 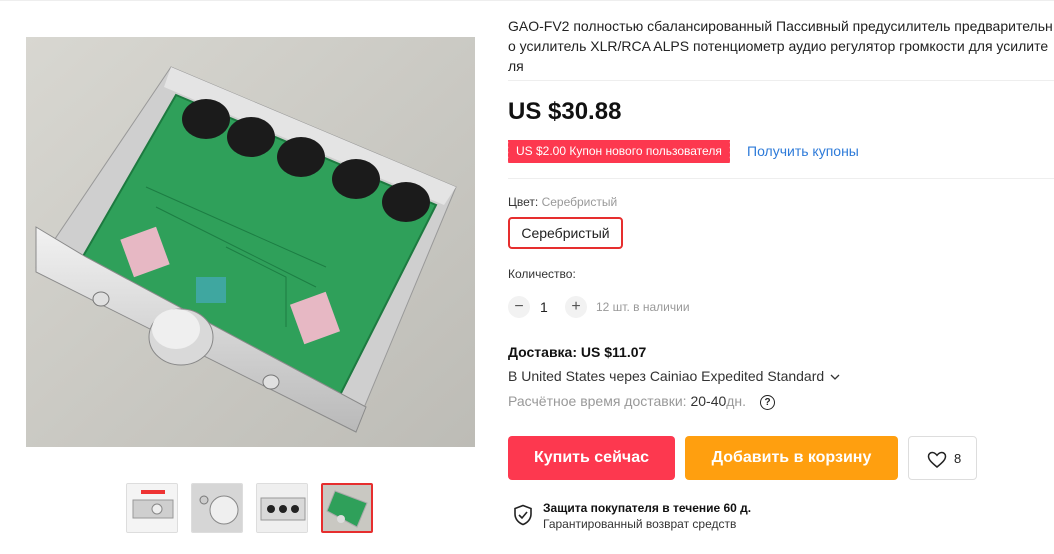 I want to click on buy-now-button: Купить сейчас, so click(x=591, y=458).